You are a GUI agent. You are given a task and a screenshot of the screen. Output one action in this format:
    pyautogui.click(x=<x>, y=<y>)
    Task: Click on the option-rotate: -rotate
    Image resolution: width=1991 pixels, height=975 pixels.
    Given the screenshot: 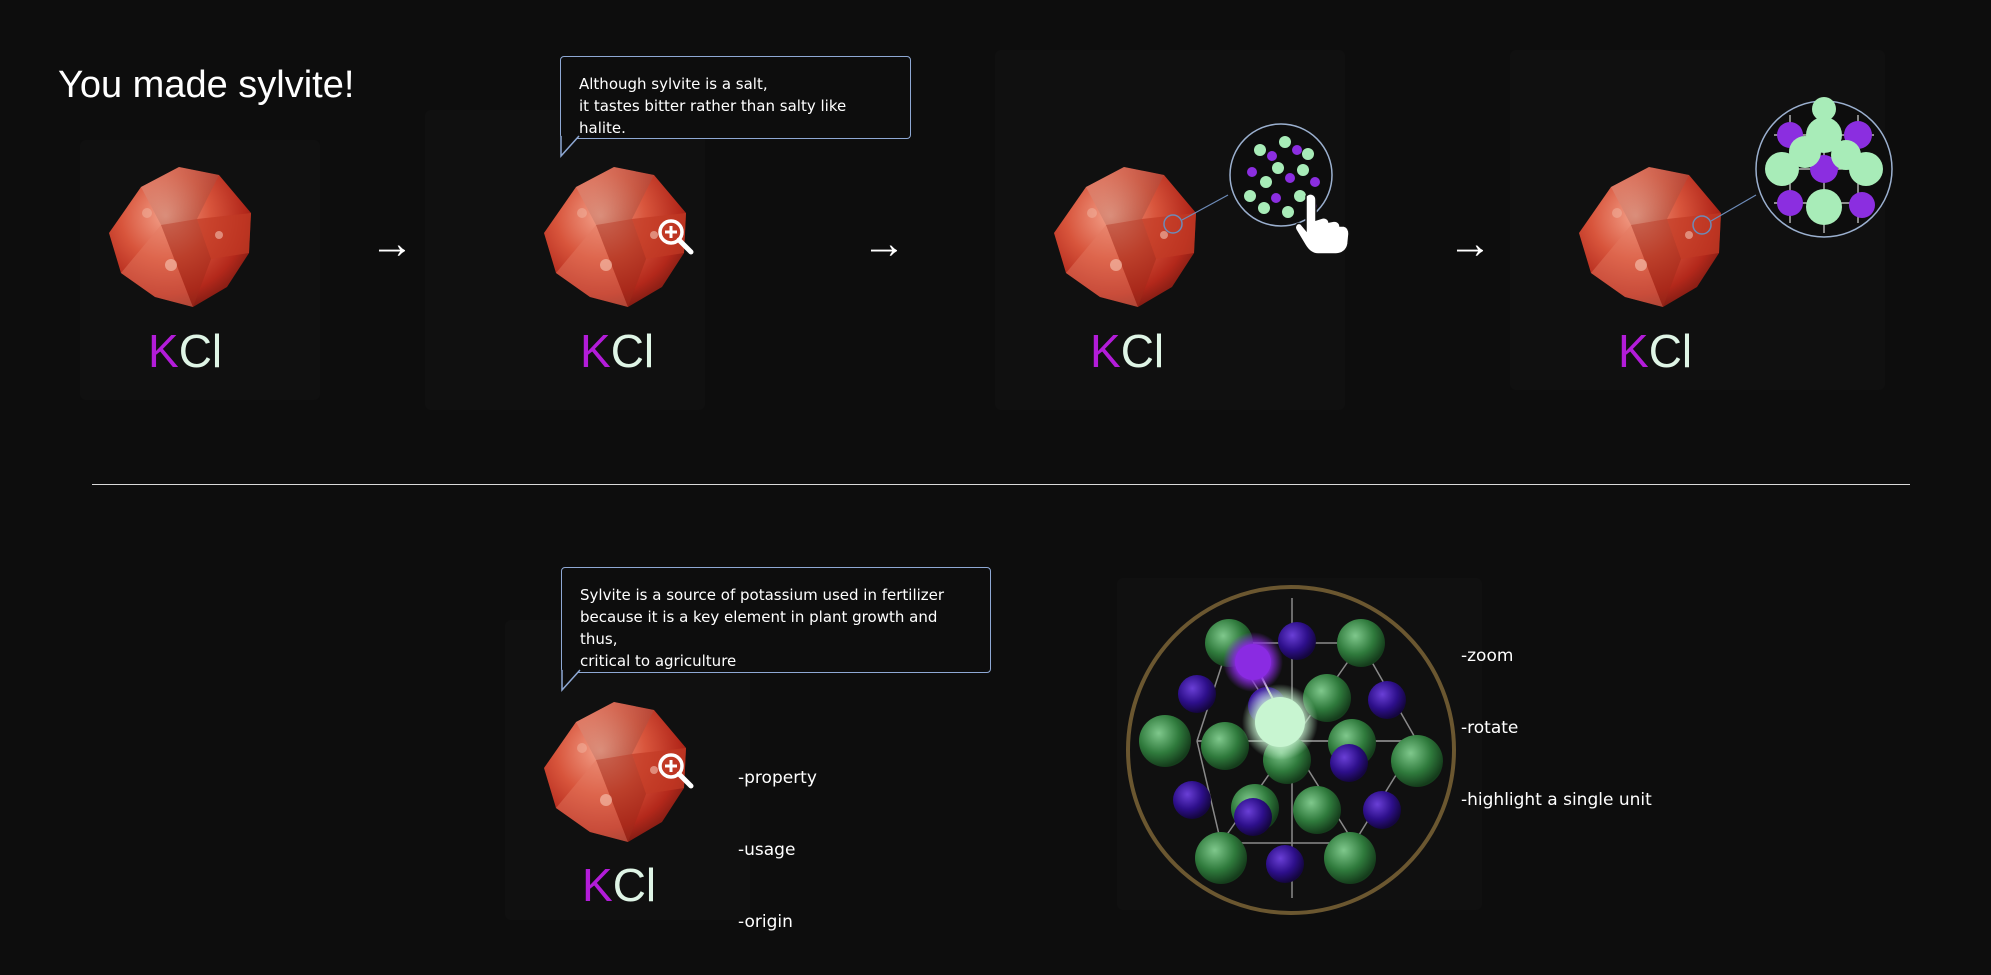 What is the action you would take?
    pyautogui.click(x=1556, y=728)
    